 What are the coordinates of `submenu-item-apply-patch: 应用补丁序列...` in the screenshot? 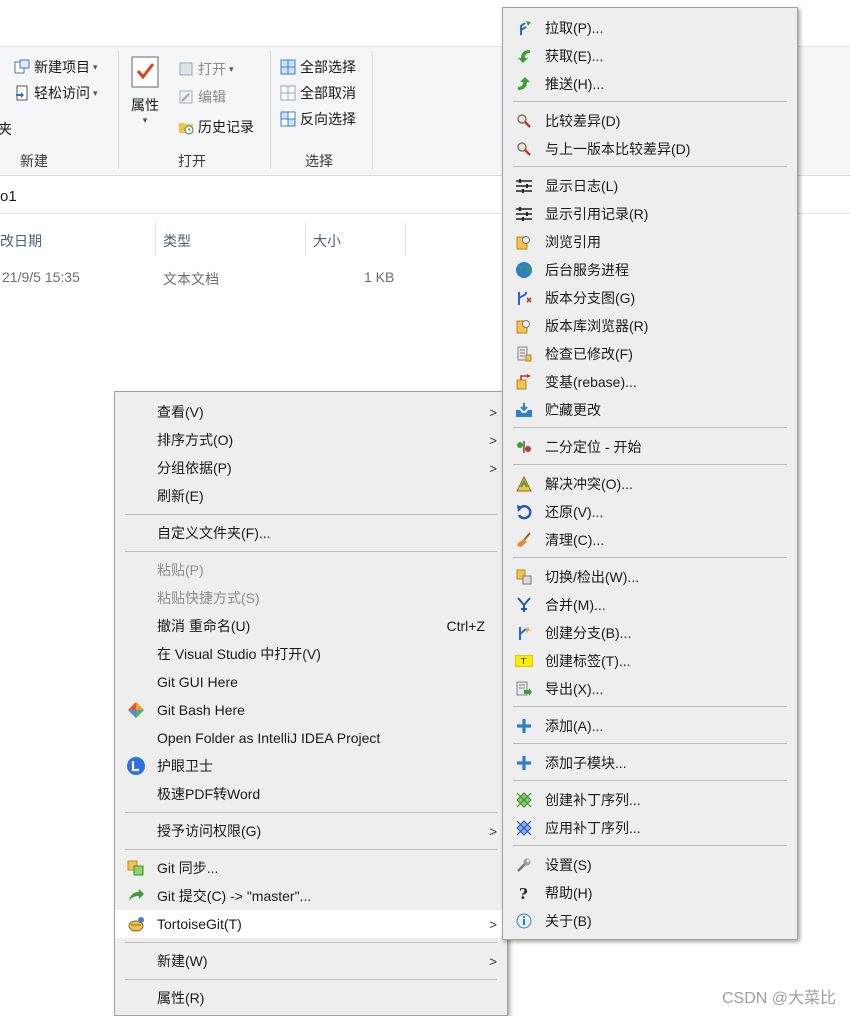 It's located at (650, 828).